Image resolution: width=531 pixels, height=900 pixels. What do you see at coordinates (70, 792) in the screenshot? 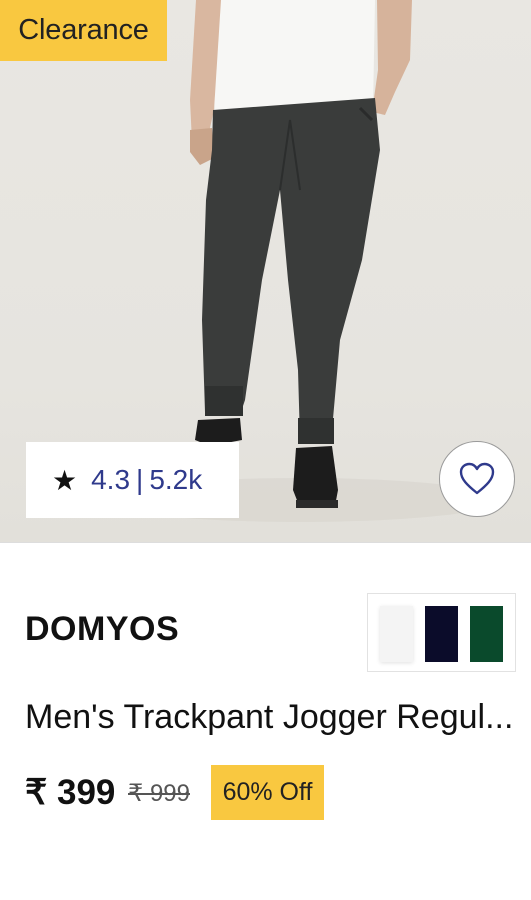
I see `sale-price: ₹ 399` at bounding box center [70, 792].